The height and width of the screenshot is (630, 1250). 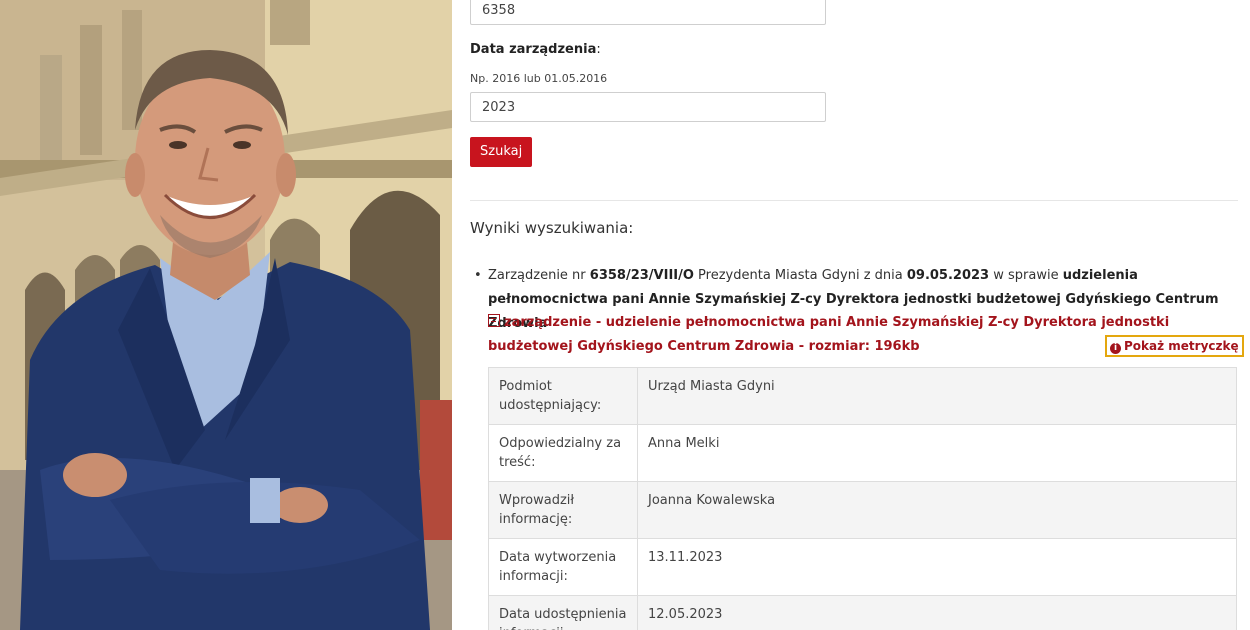 I want to click on metadata-key: Data udostępnienia informacji:, so click(x=563, y=612).